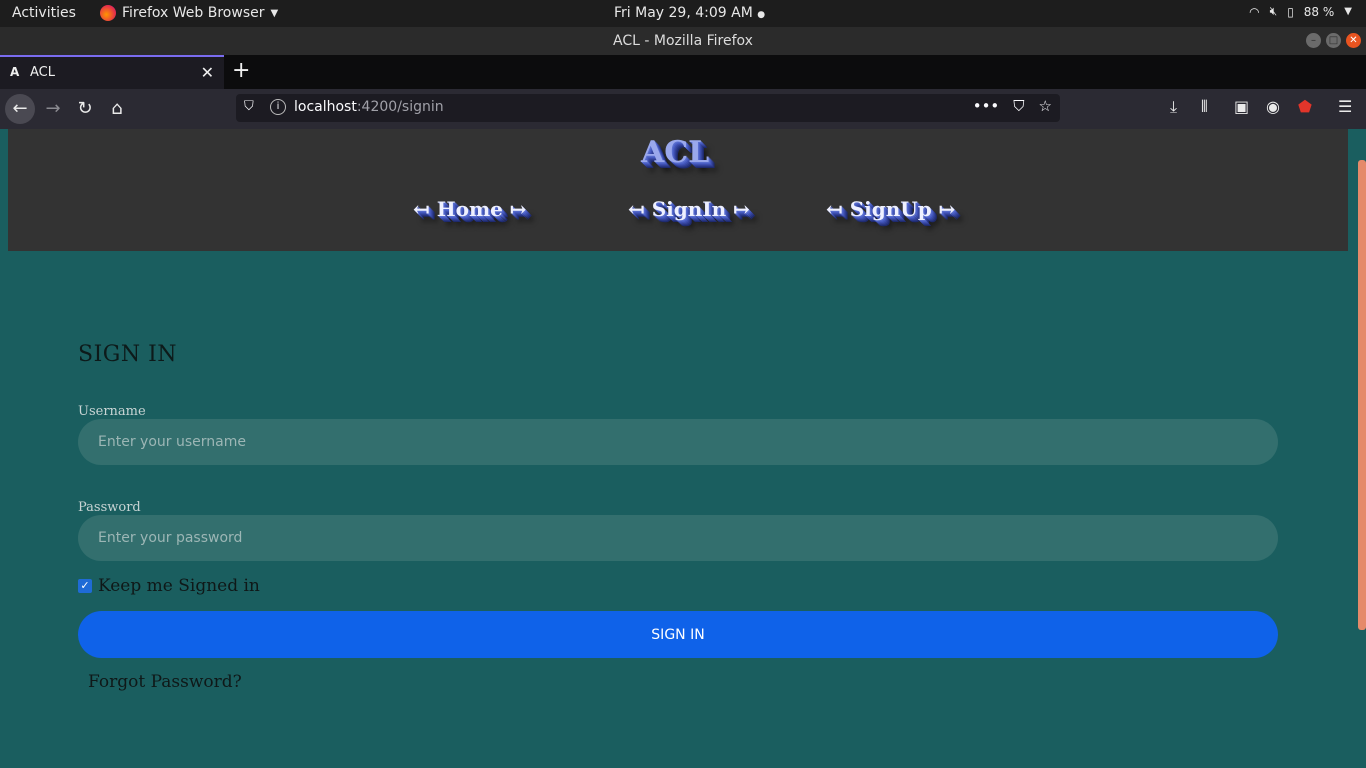  What do you see at coordinates (85, 109) in the screenshot?
I see `reload-button: ↻` at bounding box center [85, 109].